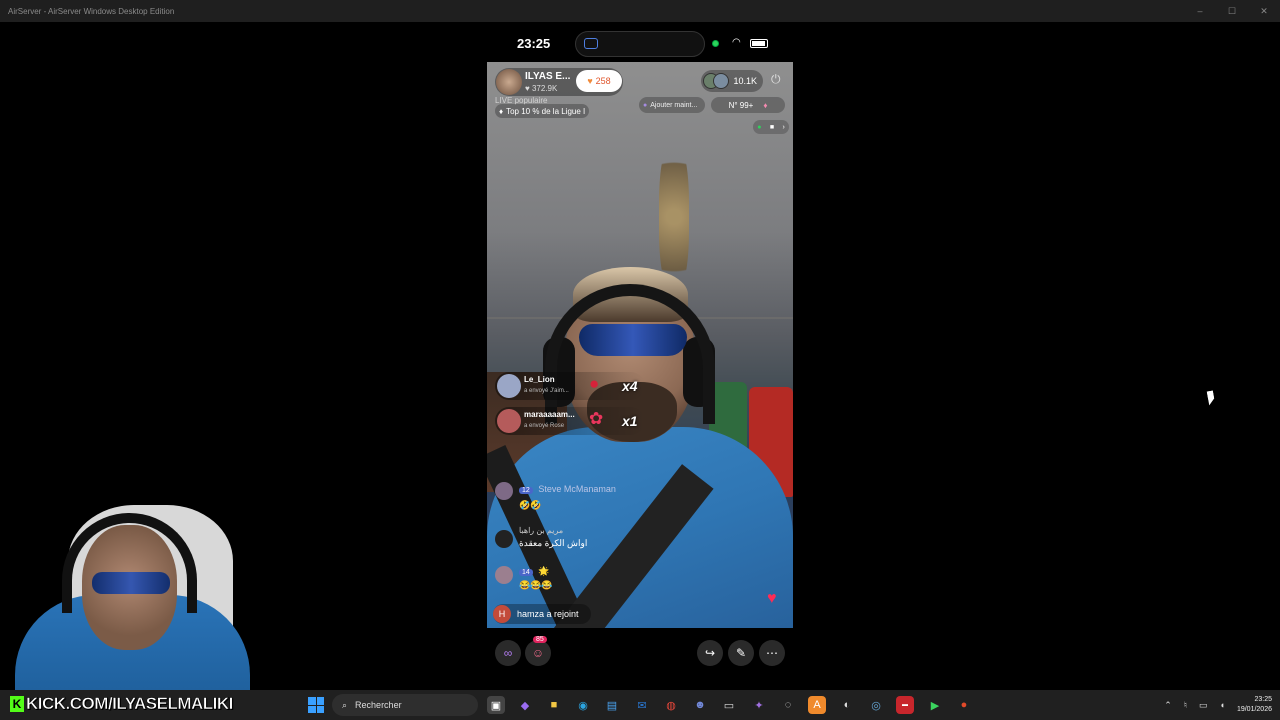 The width and height of the screenshot is (1280, 720). Describe the element at coordinates (541, 530) in the screenshot. I see `chat-user: مريم بن راهبا` at that location.